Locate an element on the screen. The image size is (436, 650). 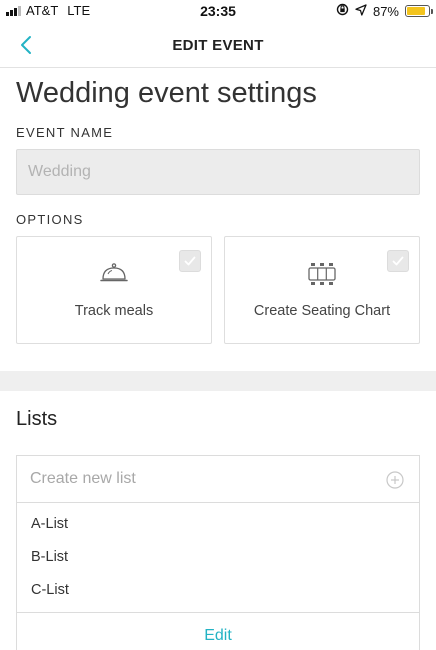
edit-lists-button: Edit is located at coordinates (218, 636).